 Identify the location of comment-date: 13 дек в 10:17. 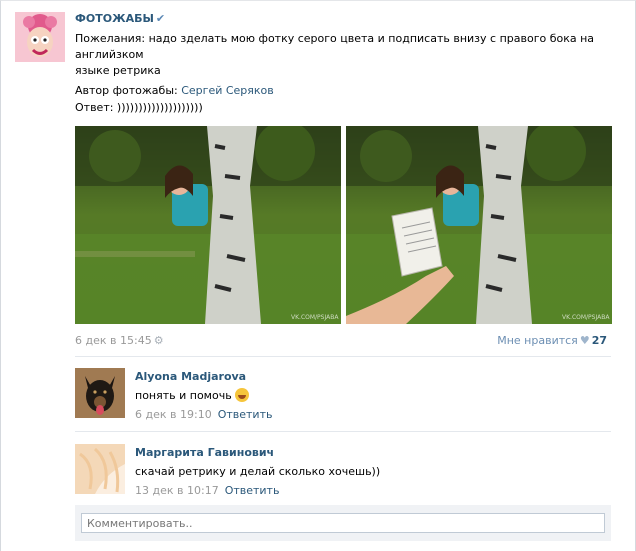
(177, 490).